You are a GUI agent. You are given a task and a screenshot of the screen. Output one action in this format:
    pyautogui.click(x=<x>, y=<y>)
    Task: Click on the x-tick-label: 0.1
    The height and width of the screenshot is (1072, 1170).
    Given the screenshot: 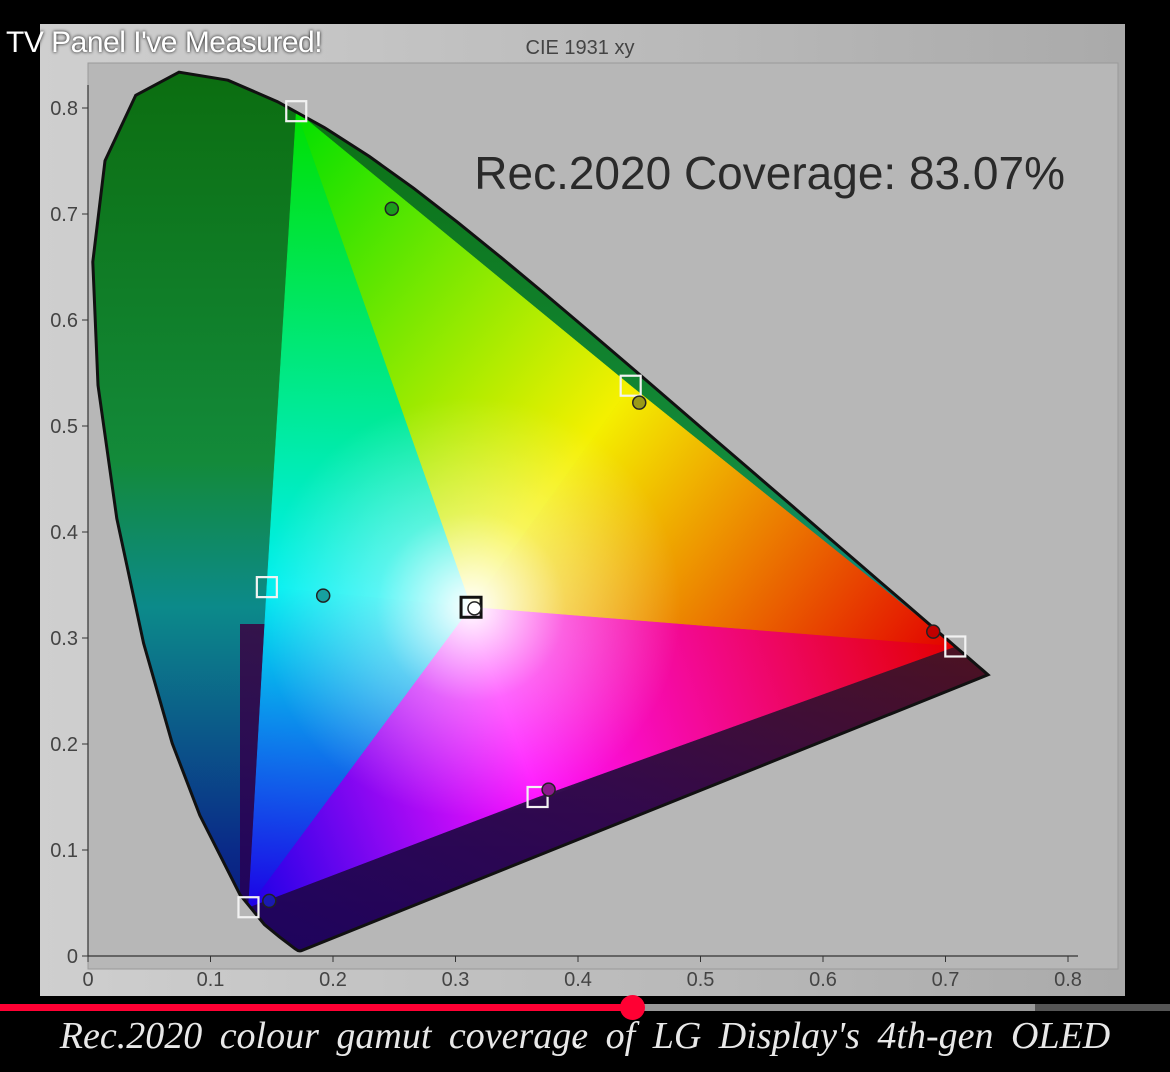 What is the action you would take?
    pyautogui.click(x=211, y=980)
    